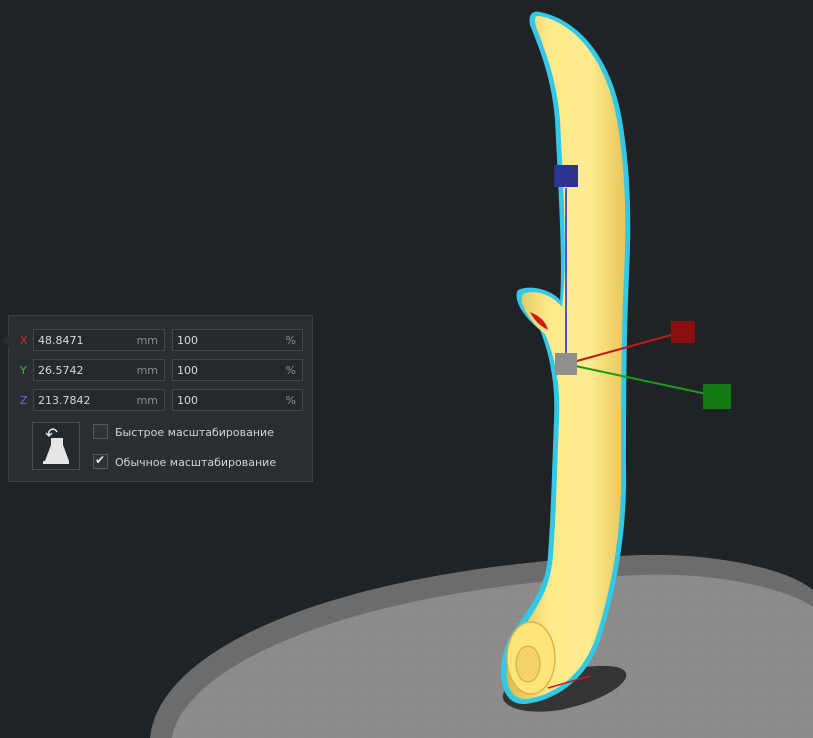 This screenshot has height=738, width=813. I want to click on y-row: Y 26.5742 mm 100 %, so click(160, 371).